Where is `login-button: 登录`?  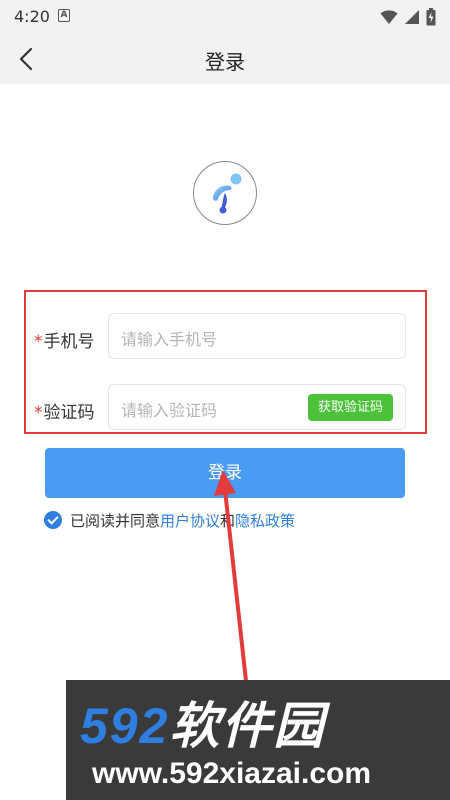 login-button: 登录 is located at coordinates (225, 473).